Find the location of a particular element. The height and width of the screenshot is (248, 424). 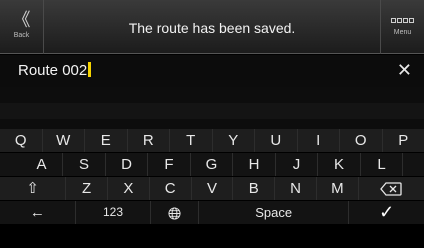

key-n: N is located at coordinates (296, 188).